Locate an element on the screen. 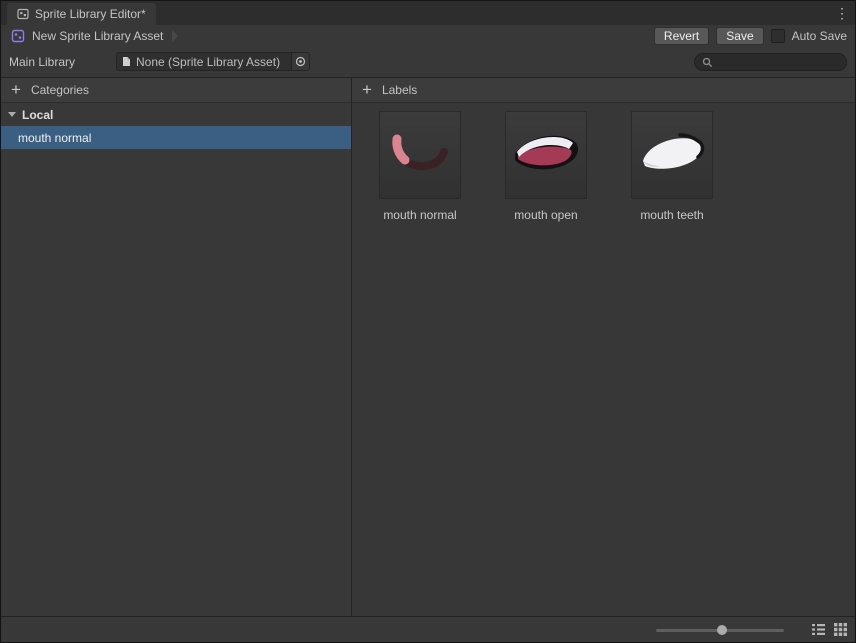 This screenshot has height=643, width=856. mouth-open-sprite-image is located at coordinates (546, 152).